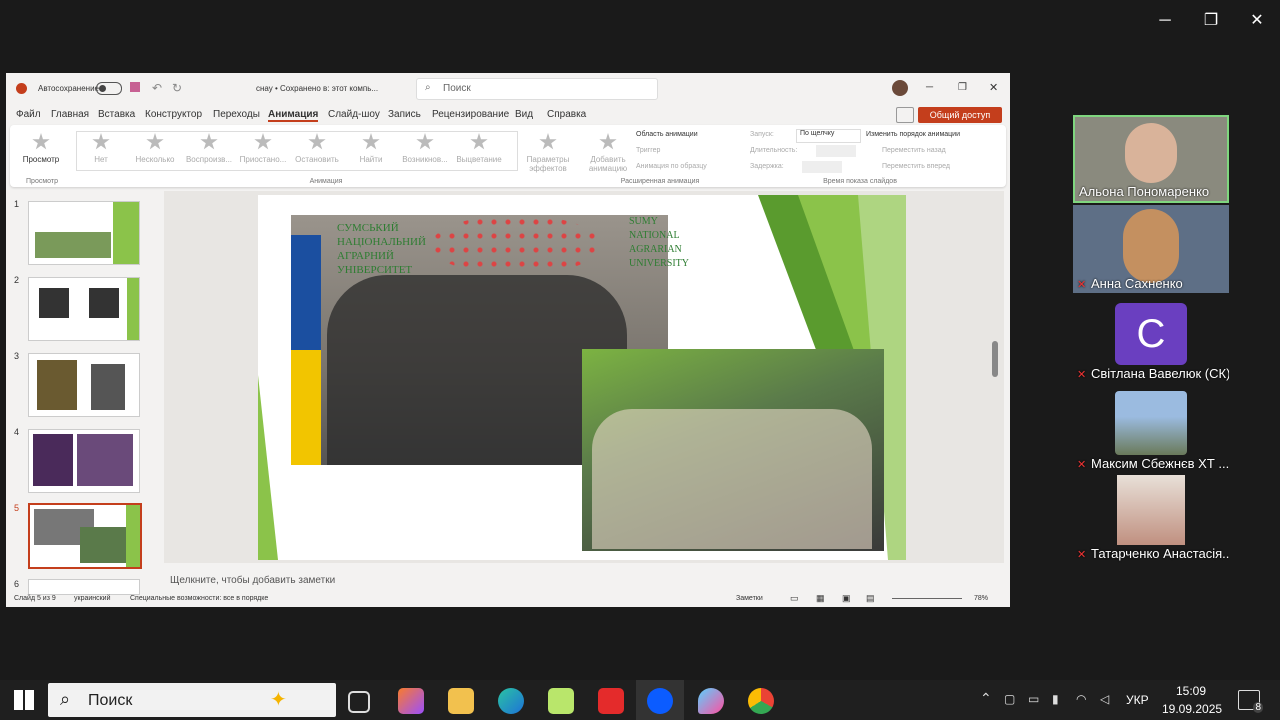  What do you see at coordinates (1191, 691) in the screenshot?
I see `clock-time: 15:09` at bounding box center [1191, 691].